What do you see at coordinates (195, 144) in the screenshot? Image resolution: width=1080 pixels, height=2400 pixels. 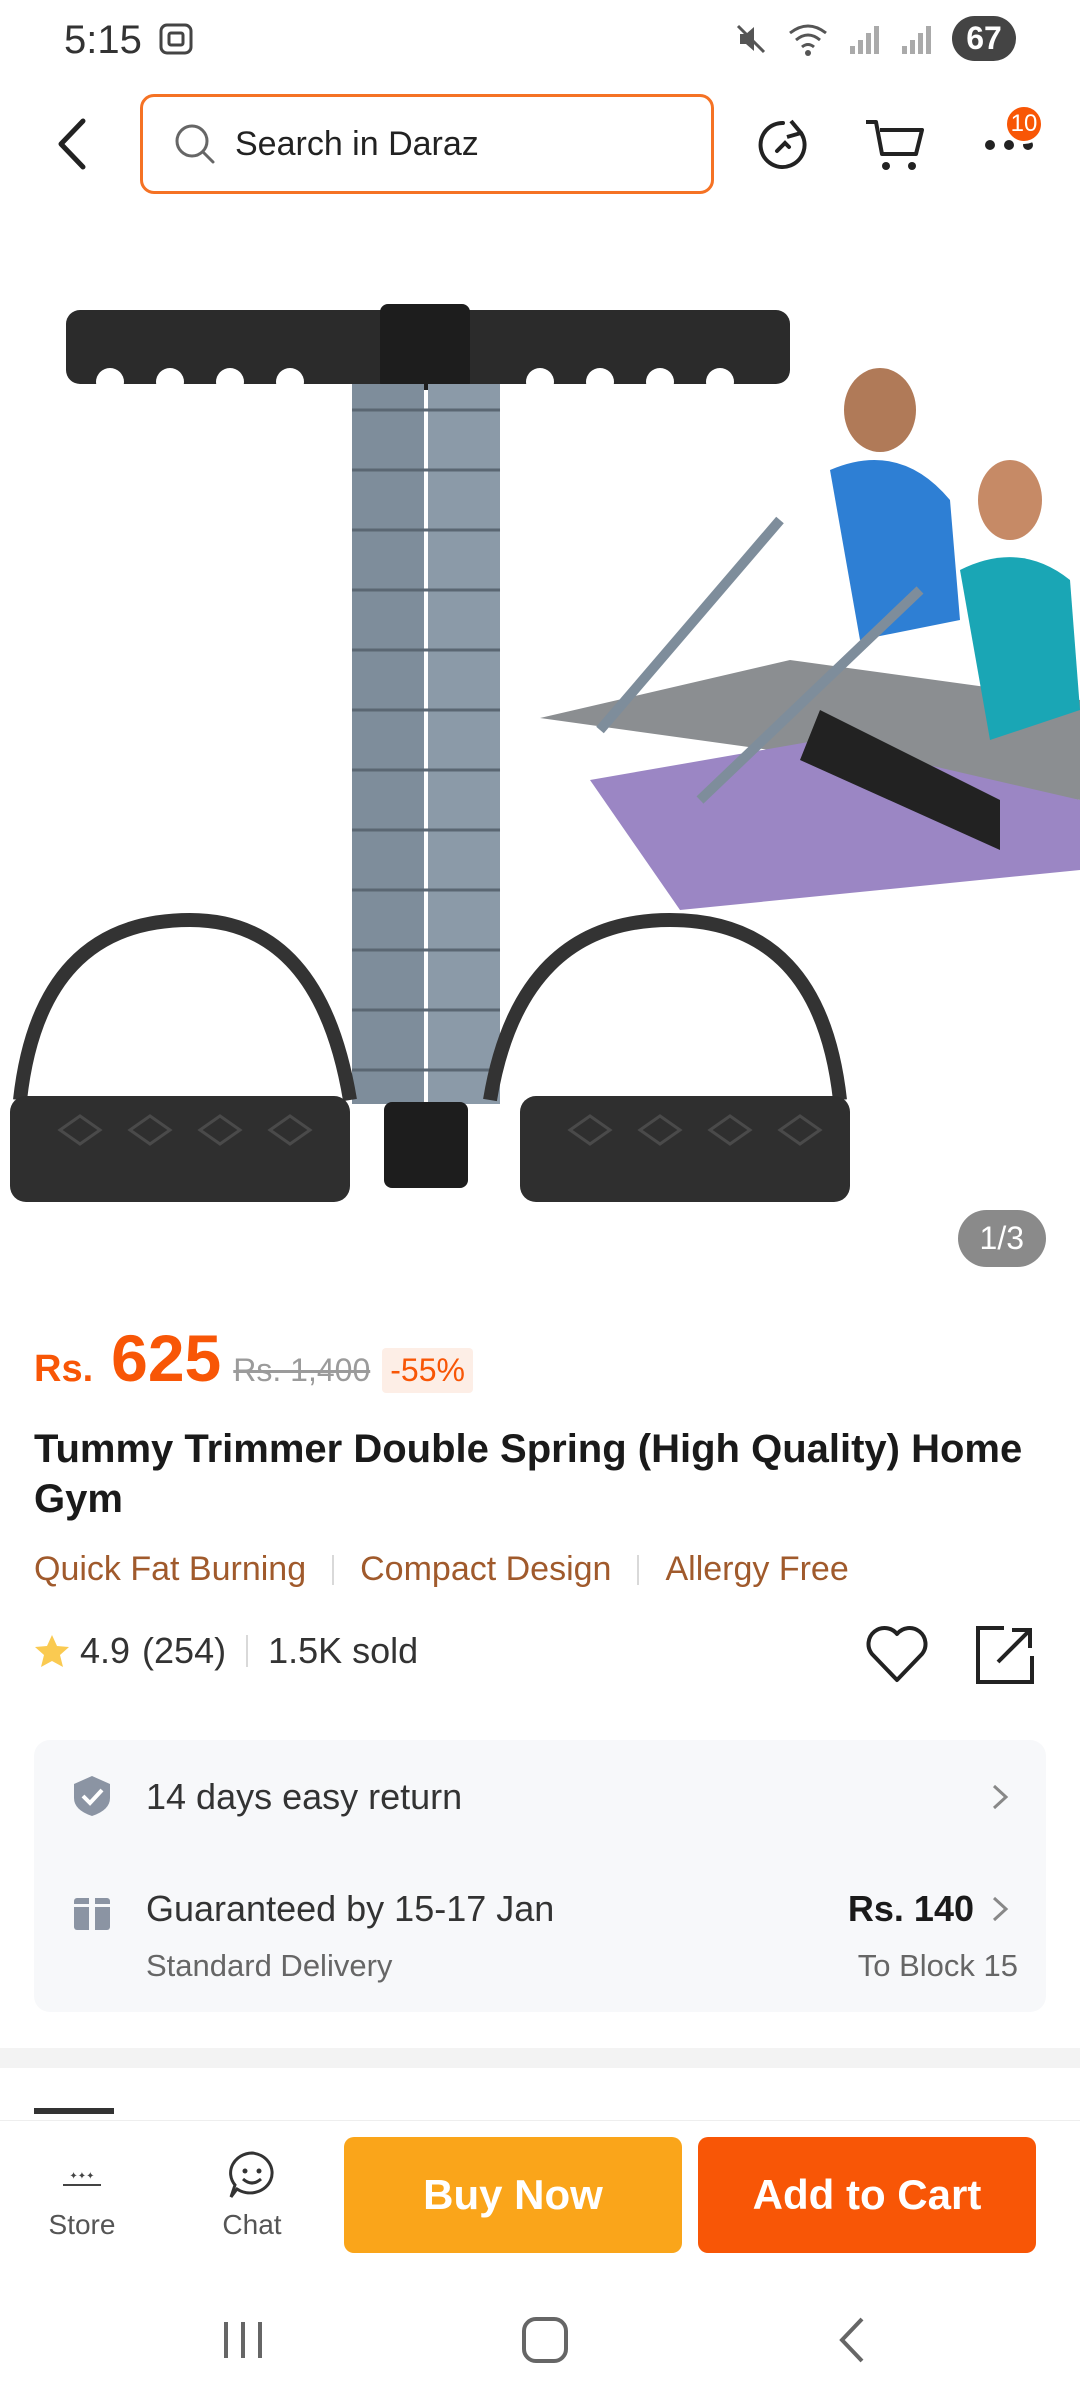 I see `search-icon` at bounding box center [195, 144].